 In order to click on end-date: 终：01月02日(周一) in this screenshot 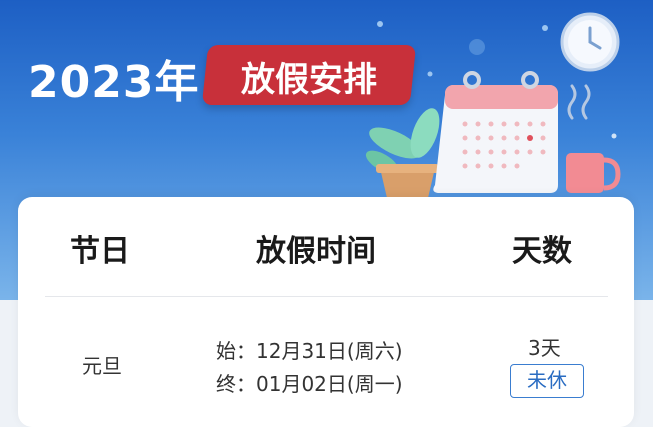, I will do `click(309, 384)`.